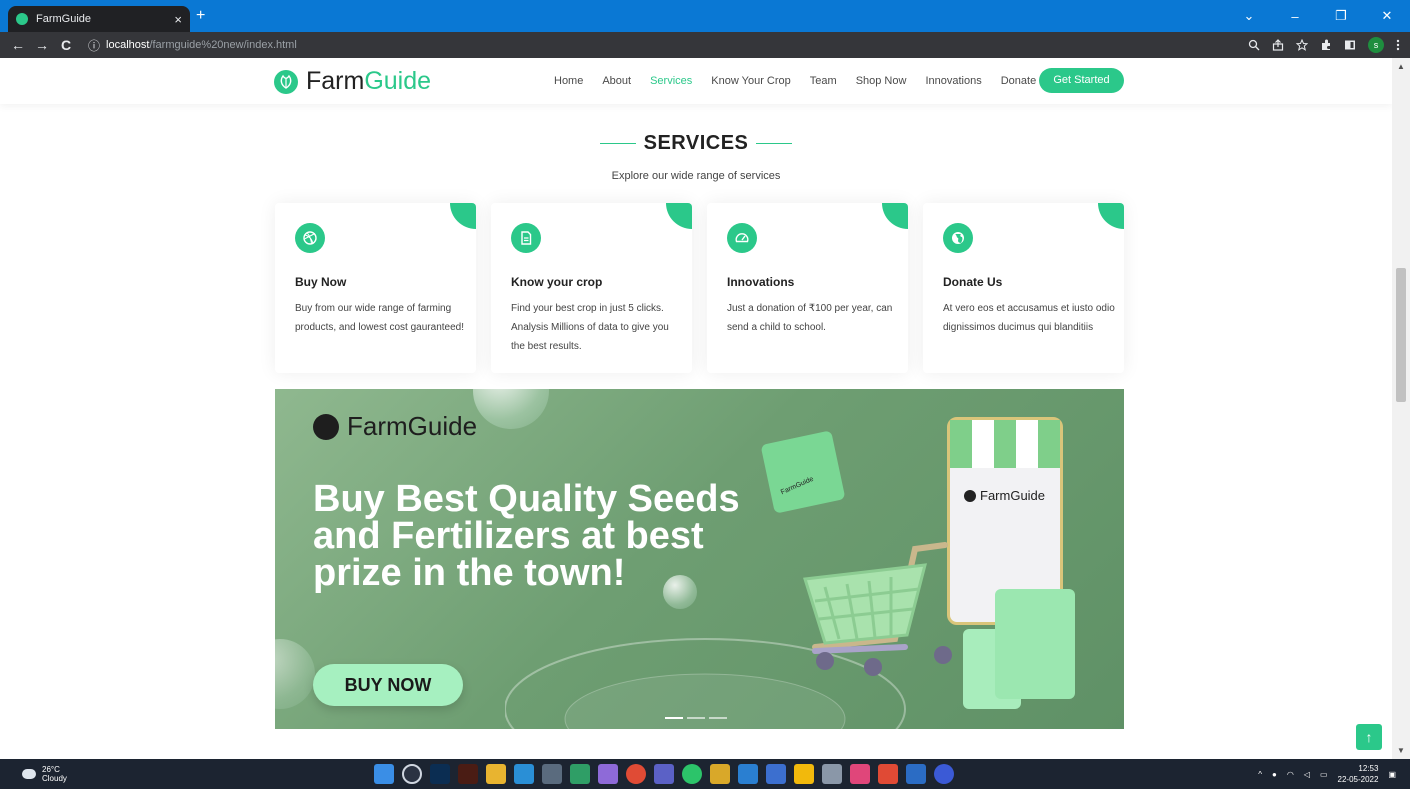 The height and width of the screenshot is (789, 1410). Describe the element at coordinates (1307, 774) in the screenshot. I see `volume-icon: ◁` at that location.